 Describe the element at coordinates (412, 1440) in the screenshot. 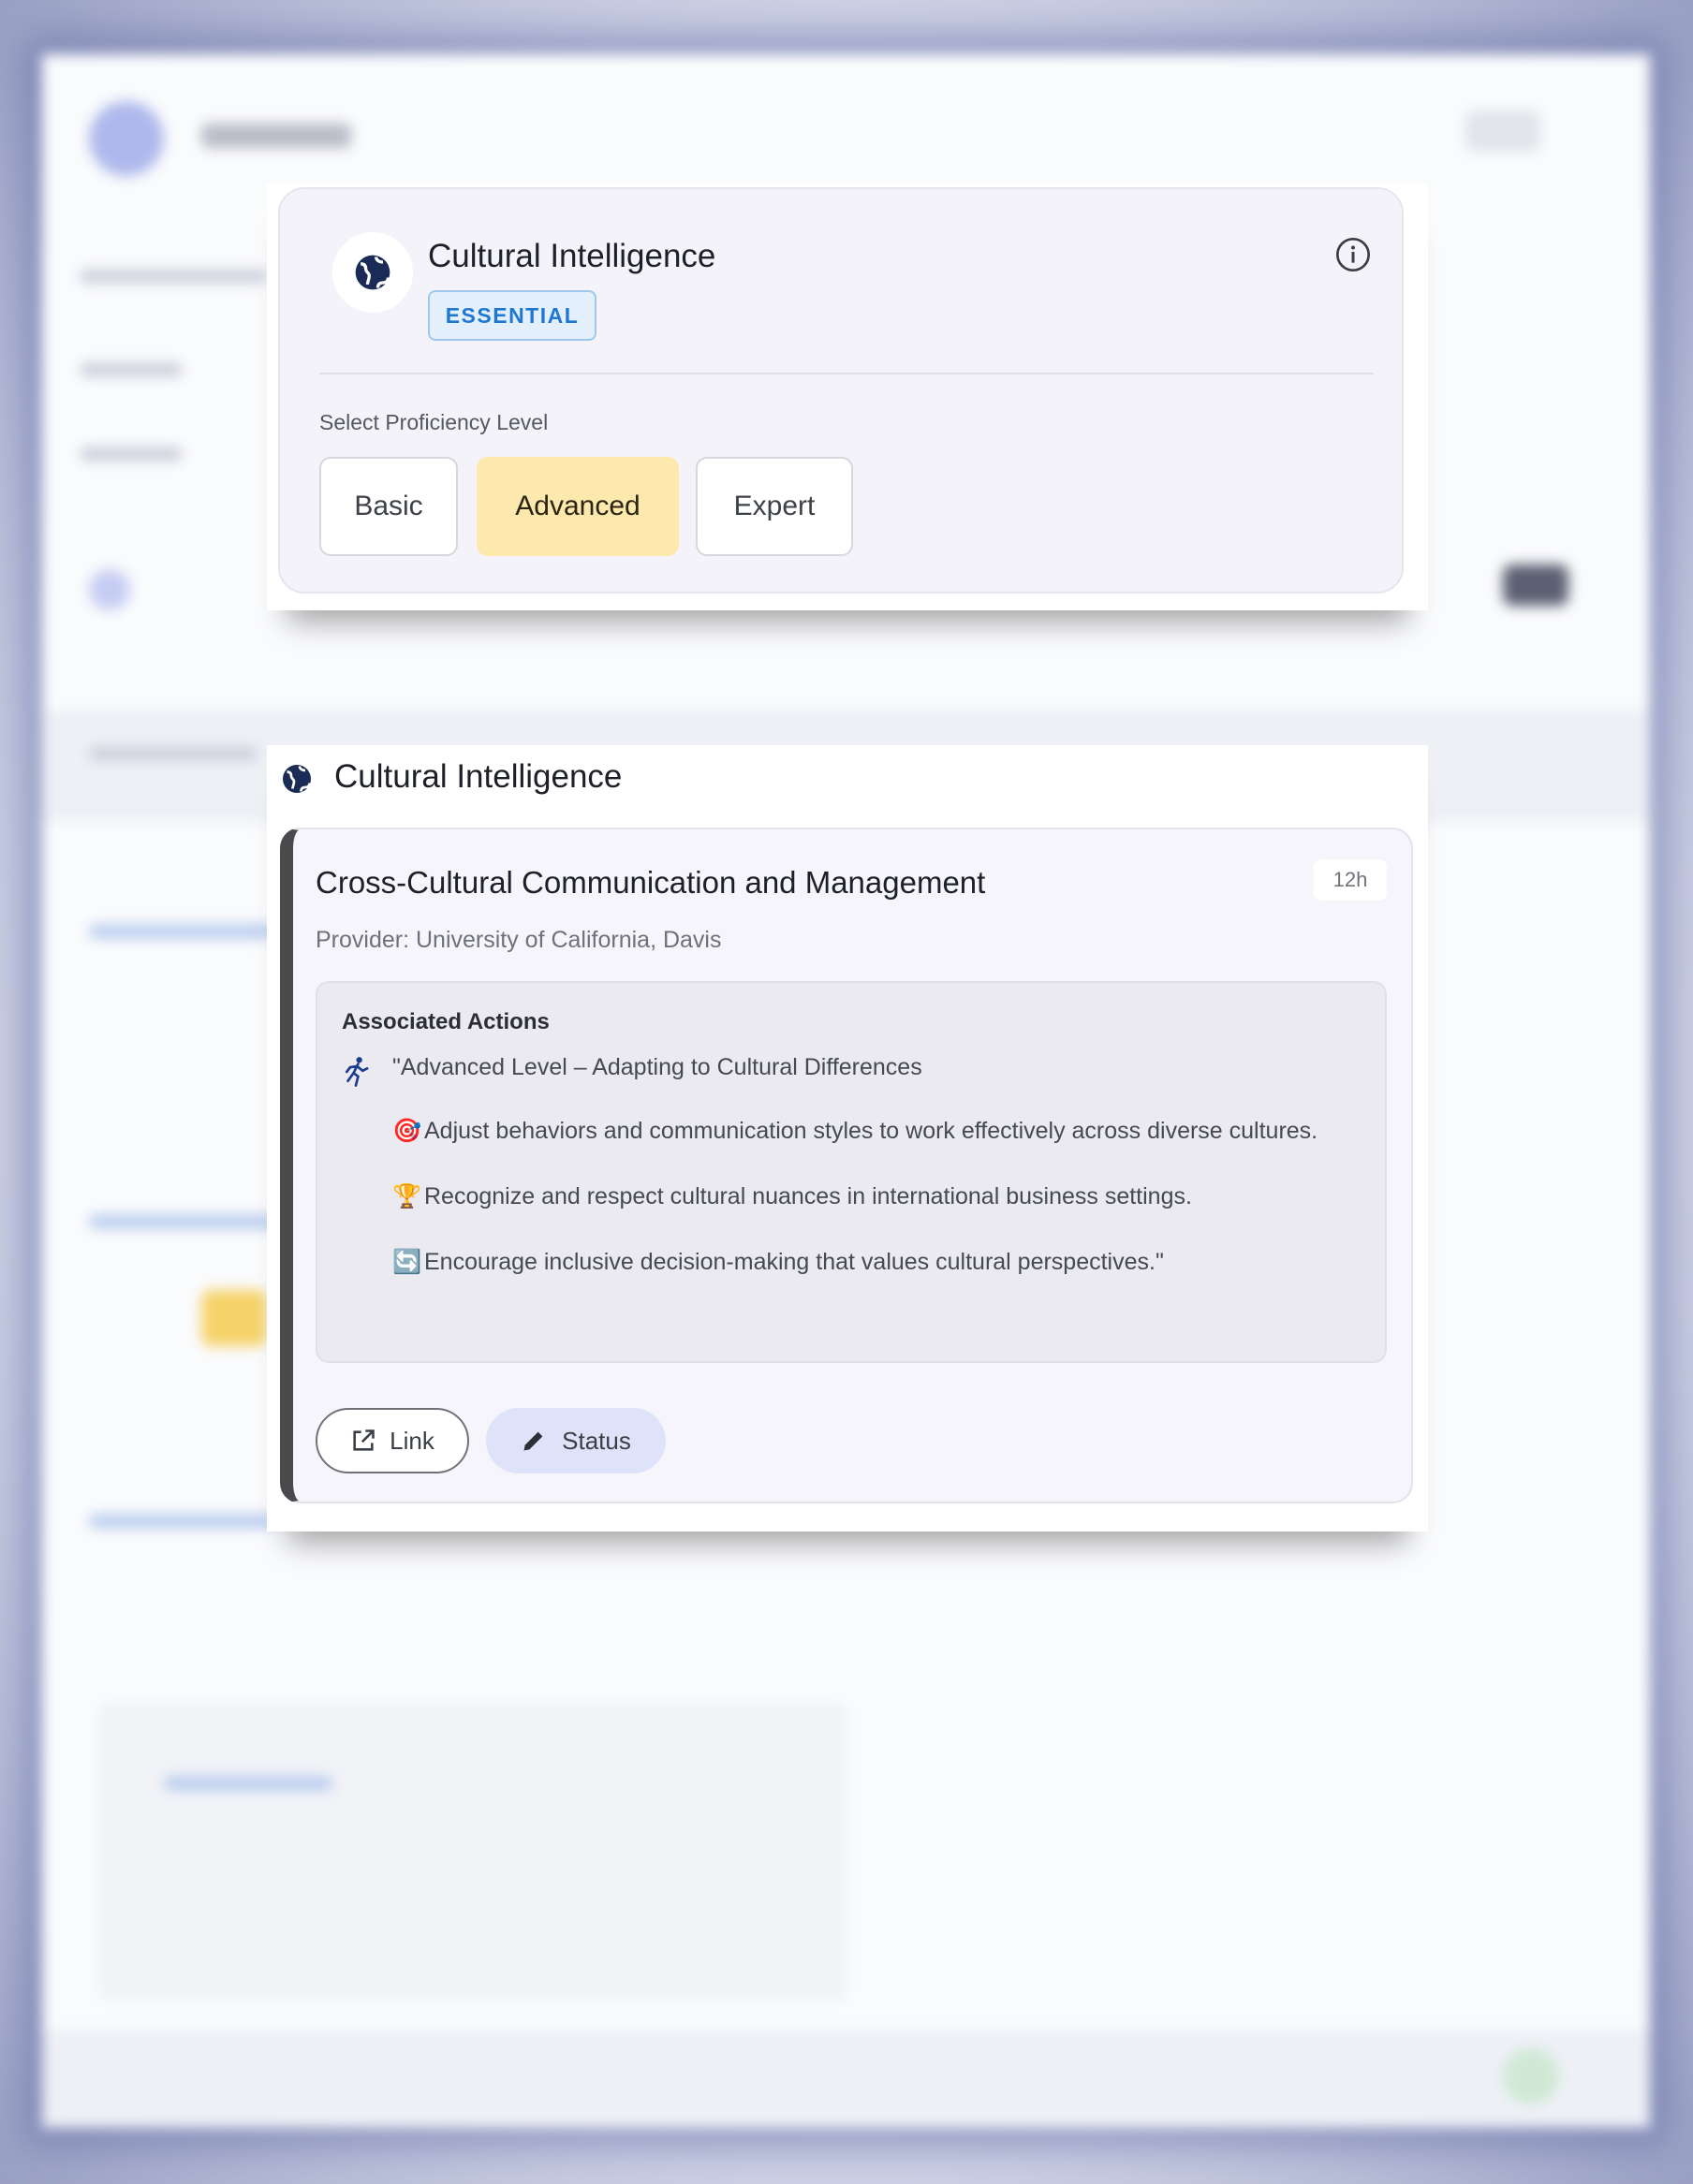

I see `link-button-label: Link` at that location.